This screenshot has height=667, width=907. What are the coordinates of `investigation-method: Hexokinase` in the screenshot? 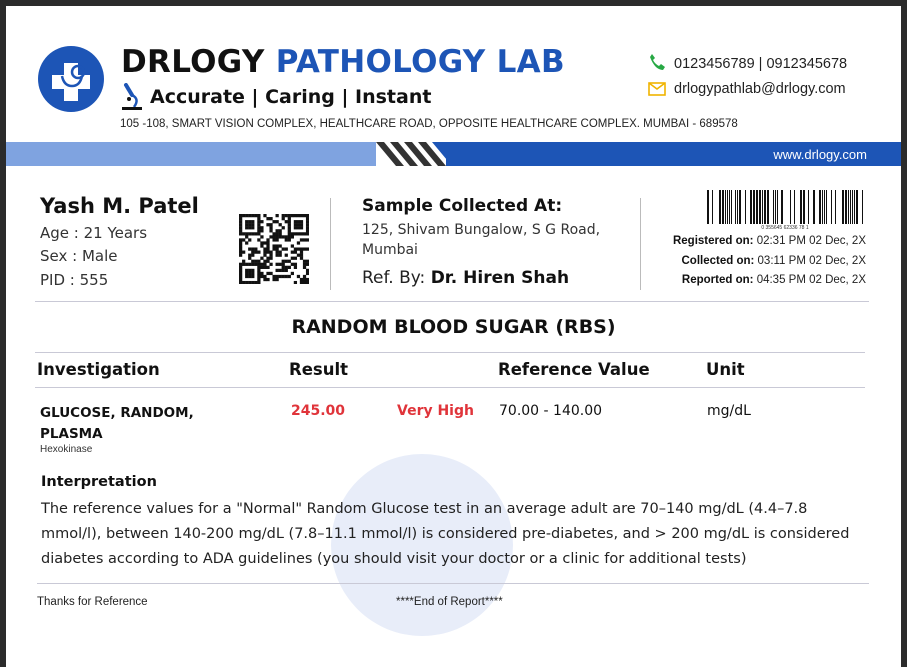 It's located at (66, 449).